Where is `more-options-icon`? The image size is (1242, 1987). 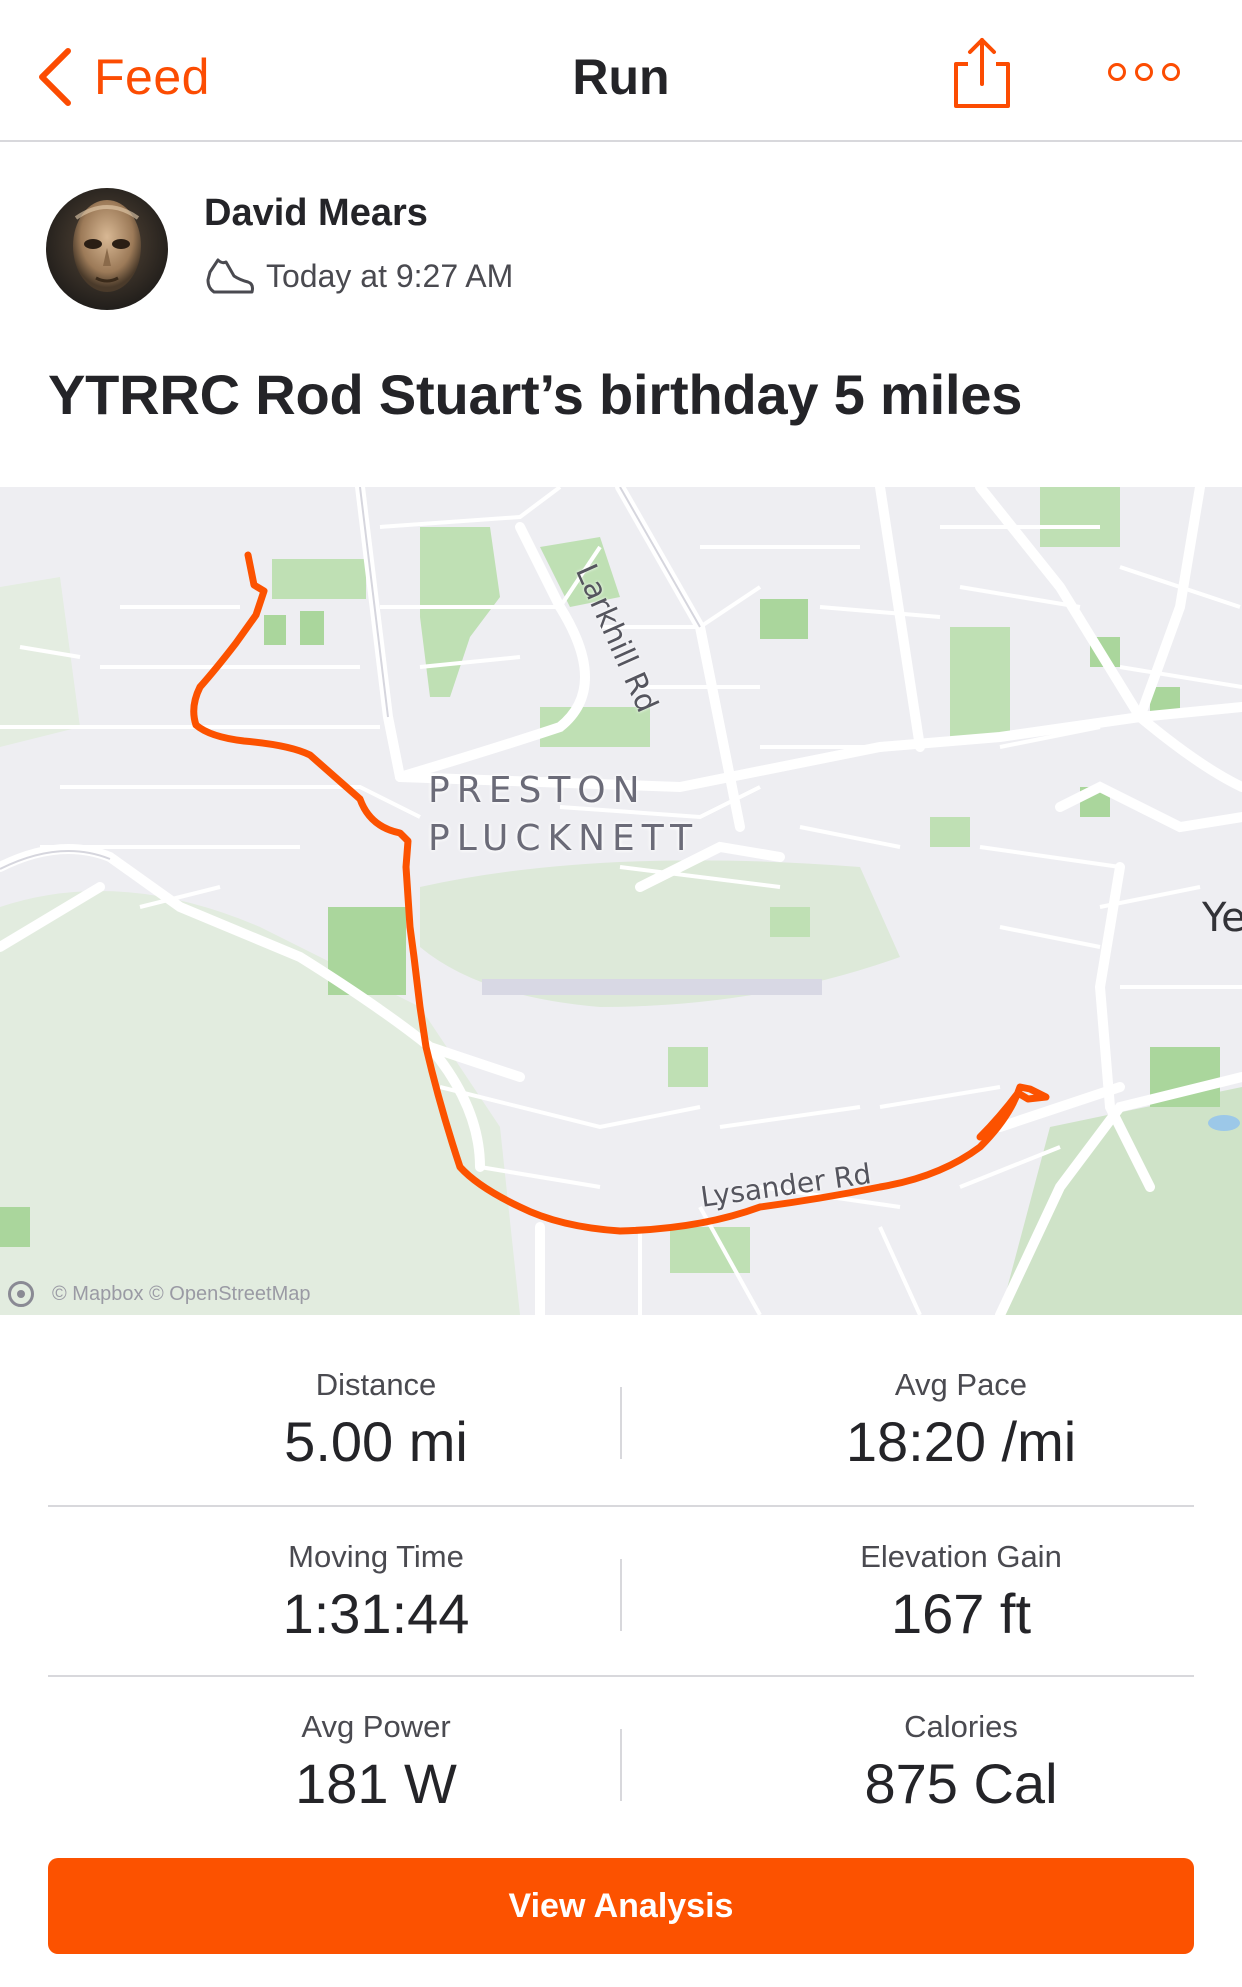
more-options-icon is located at coordinates (1117, 72).